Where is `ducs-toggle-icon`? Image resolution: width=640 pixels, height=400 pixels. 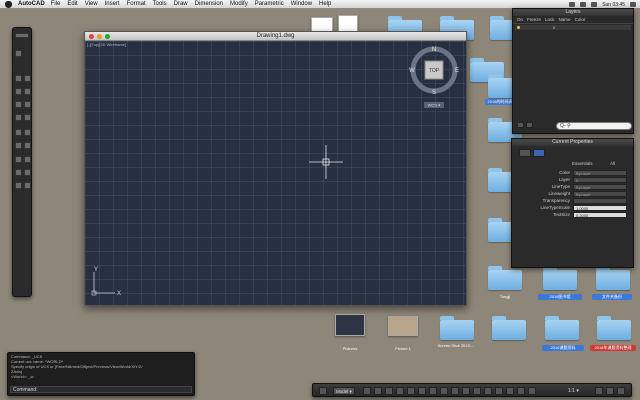 ducs-toggle-icon is located at coordinates (422, 391).